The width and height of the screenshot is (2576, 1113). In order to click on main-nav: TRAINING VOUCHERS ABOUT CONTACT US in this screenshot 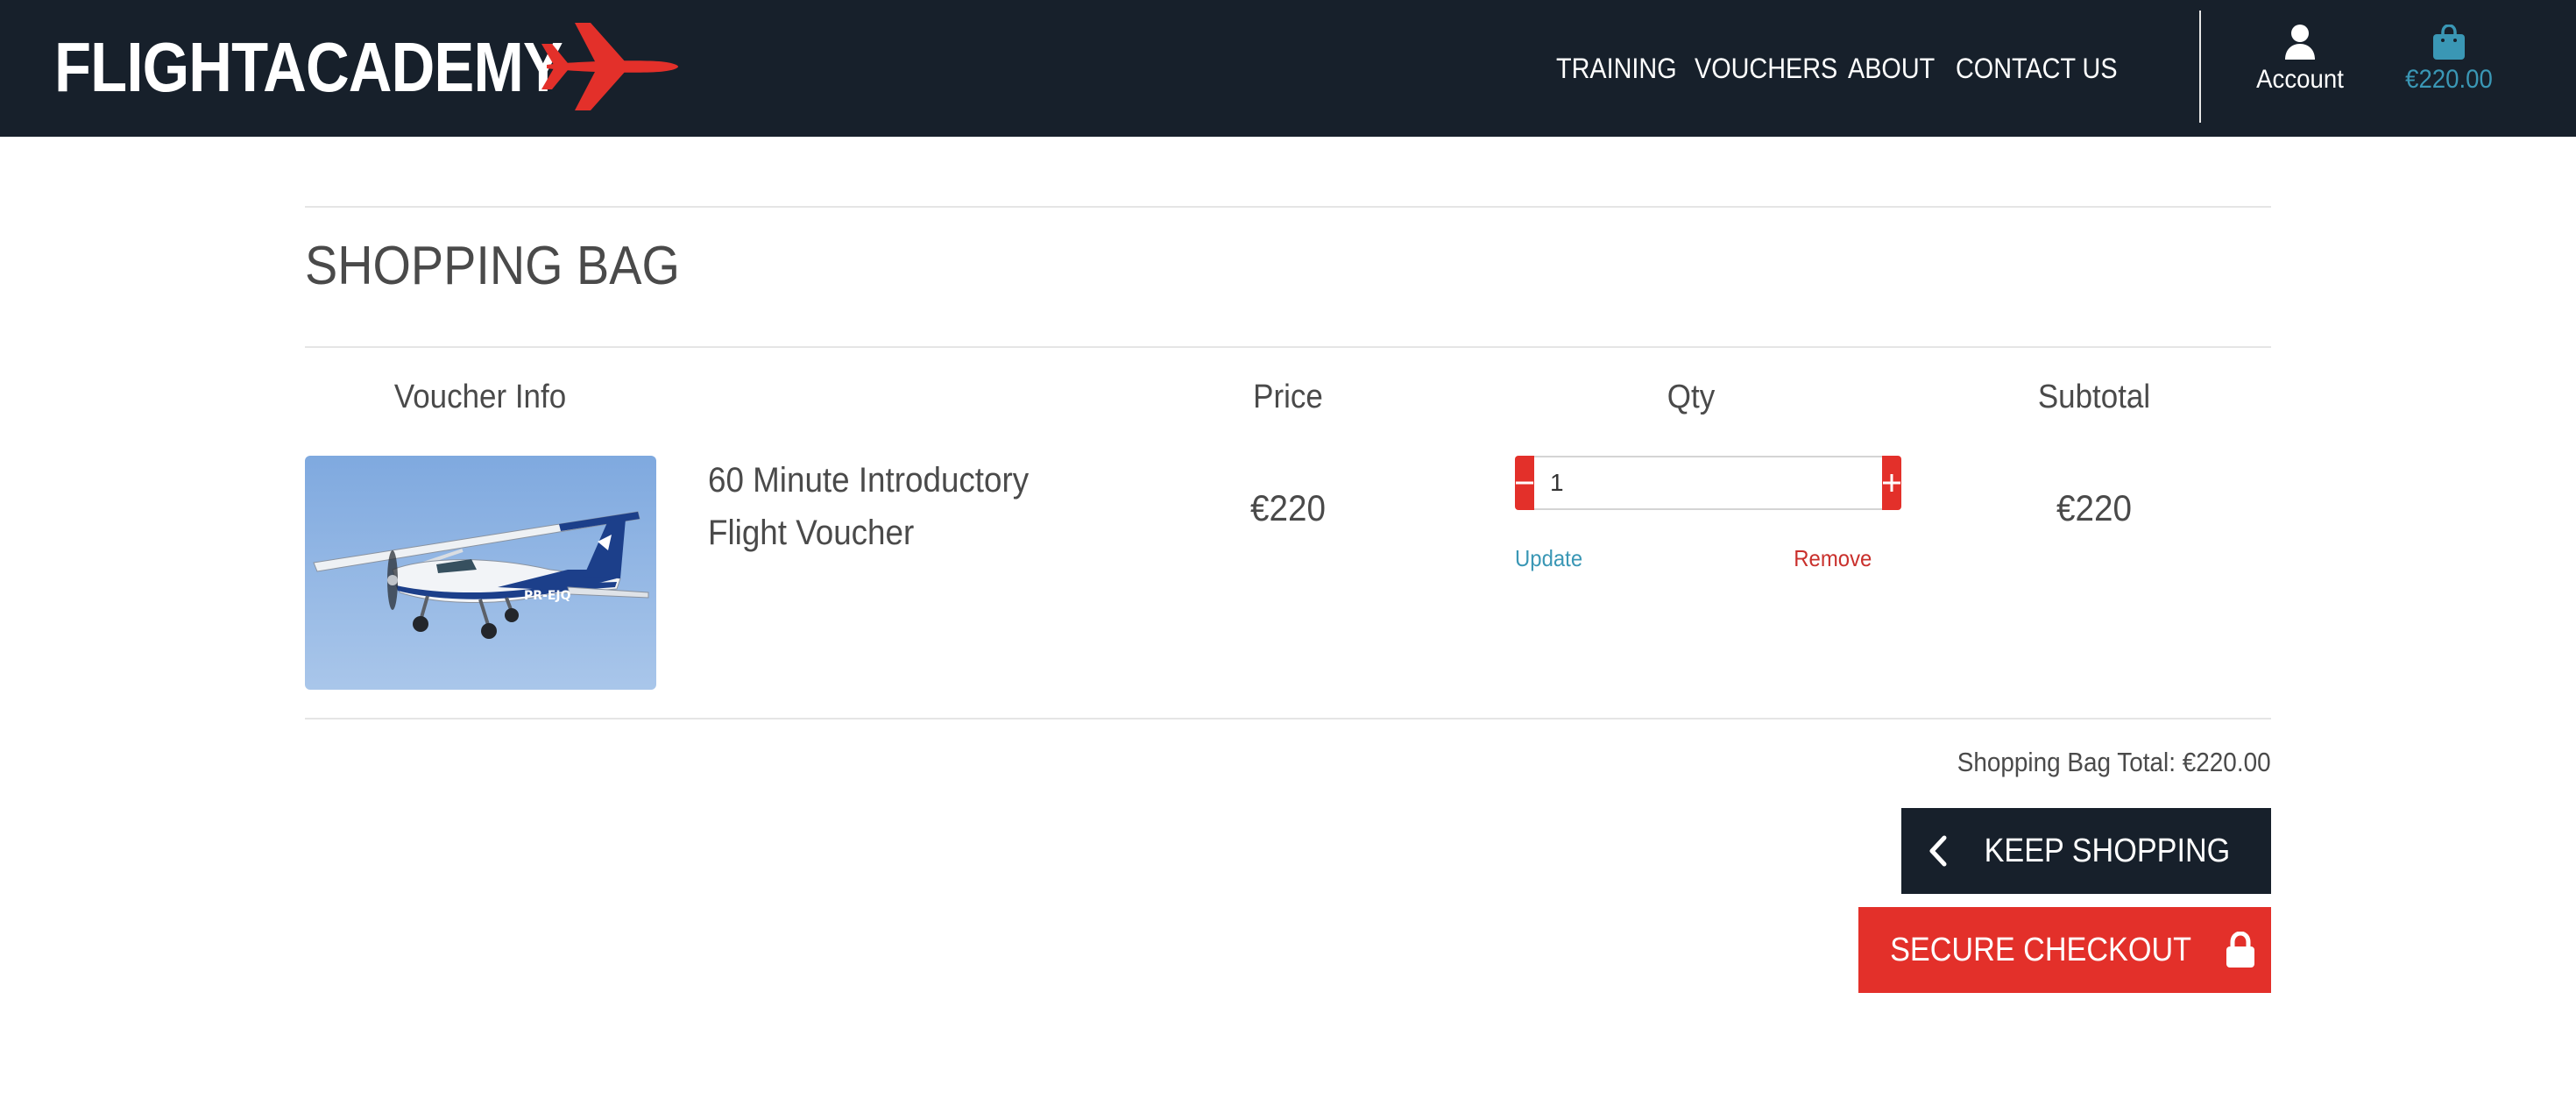, I will do `click(1837, 68)`.